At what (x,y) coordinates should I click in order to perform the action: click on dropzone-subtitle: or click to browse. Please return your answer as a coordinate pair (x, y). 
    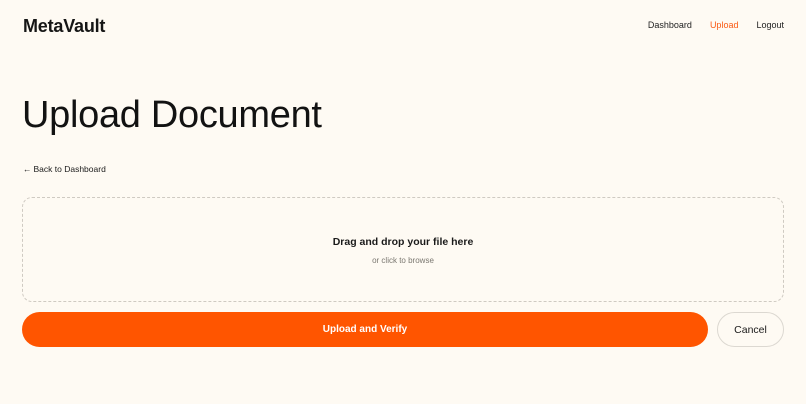
    Looking at the image, I should click on (403, 260).